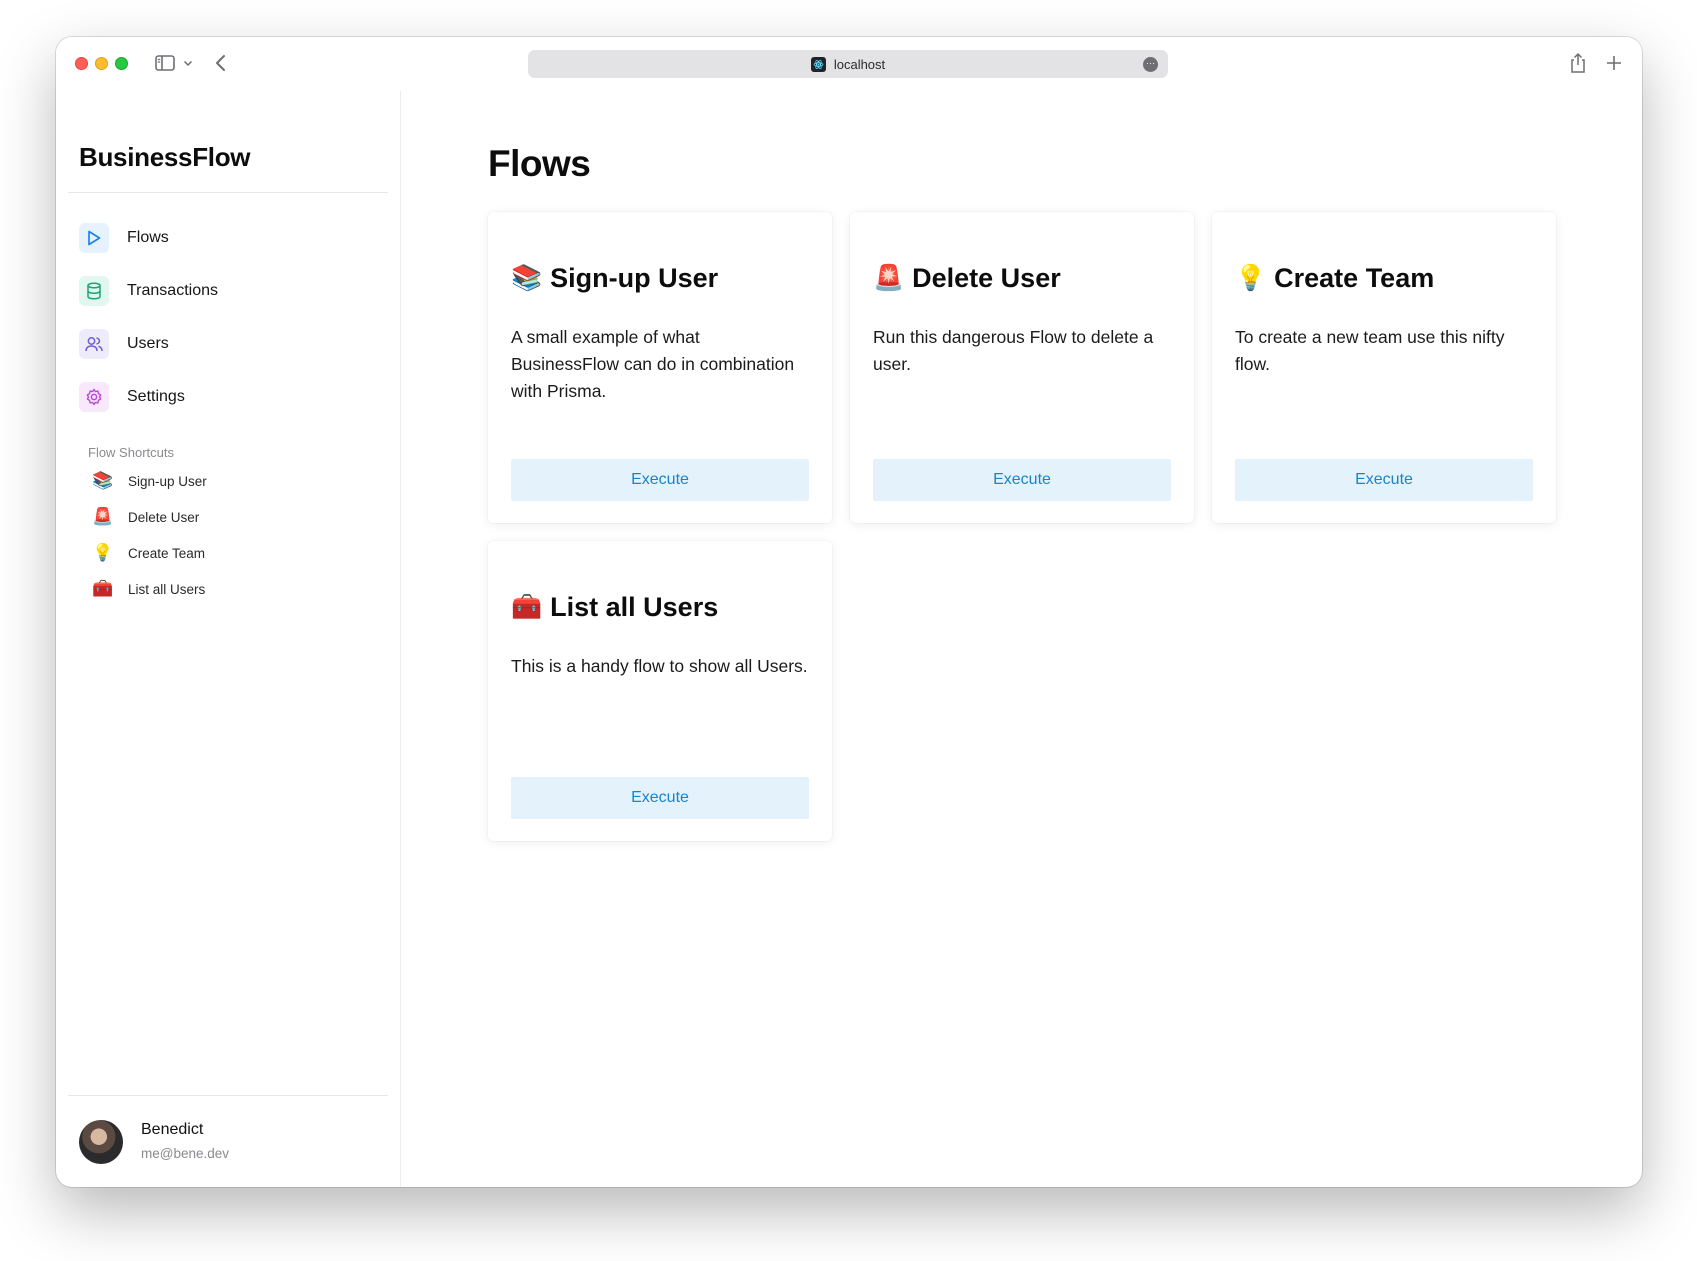 The image size is (1697, 1261). Describe the element at coordinates (188, 63) in the screenshot. I see `chevron-down-icon` at that location.